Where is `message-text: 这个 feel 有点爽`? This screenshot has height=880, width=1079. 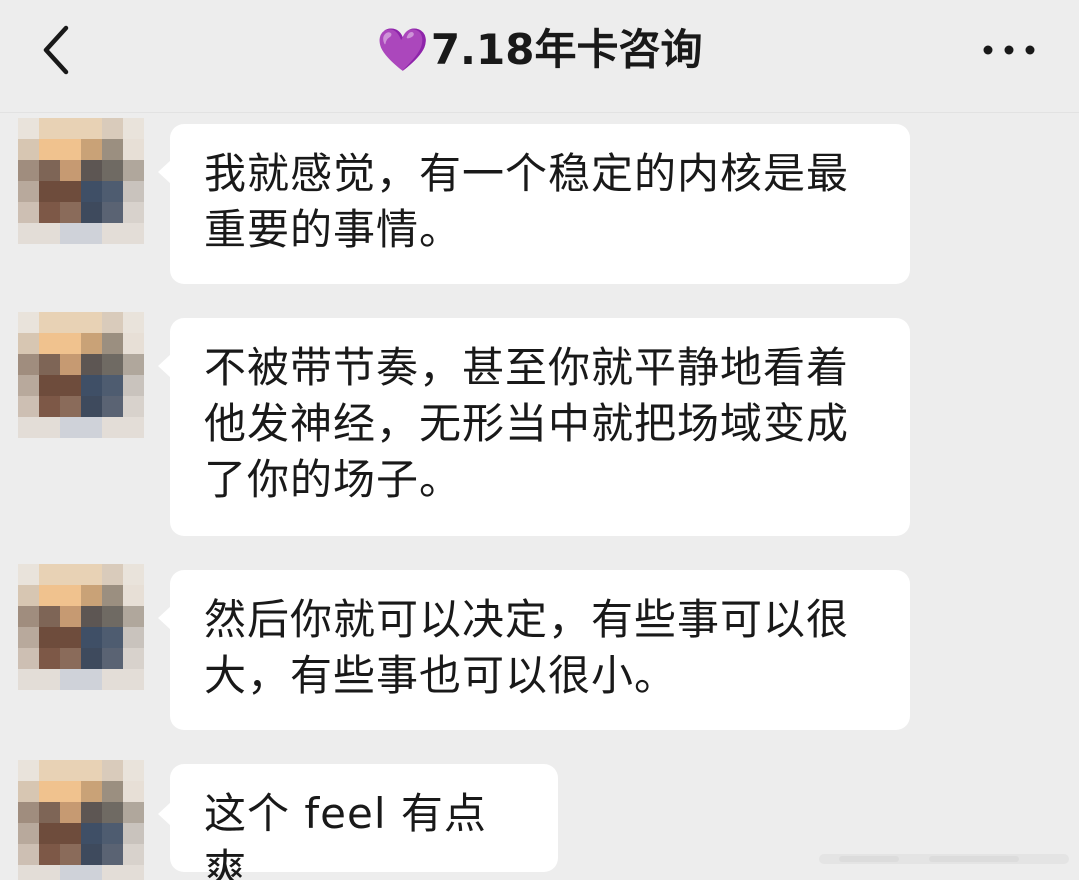
message-text: 这个 feel 有点爽 is located at coordinates (345, 834).